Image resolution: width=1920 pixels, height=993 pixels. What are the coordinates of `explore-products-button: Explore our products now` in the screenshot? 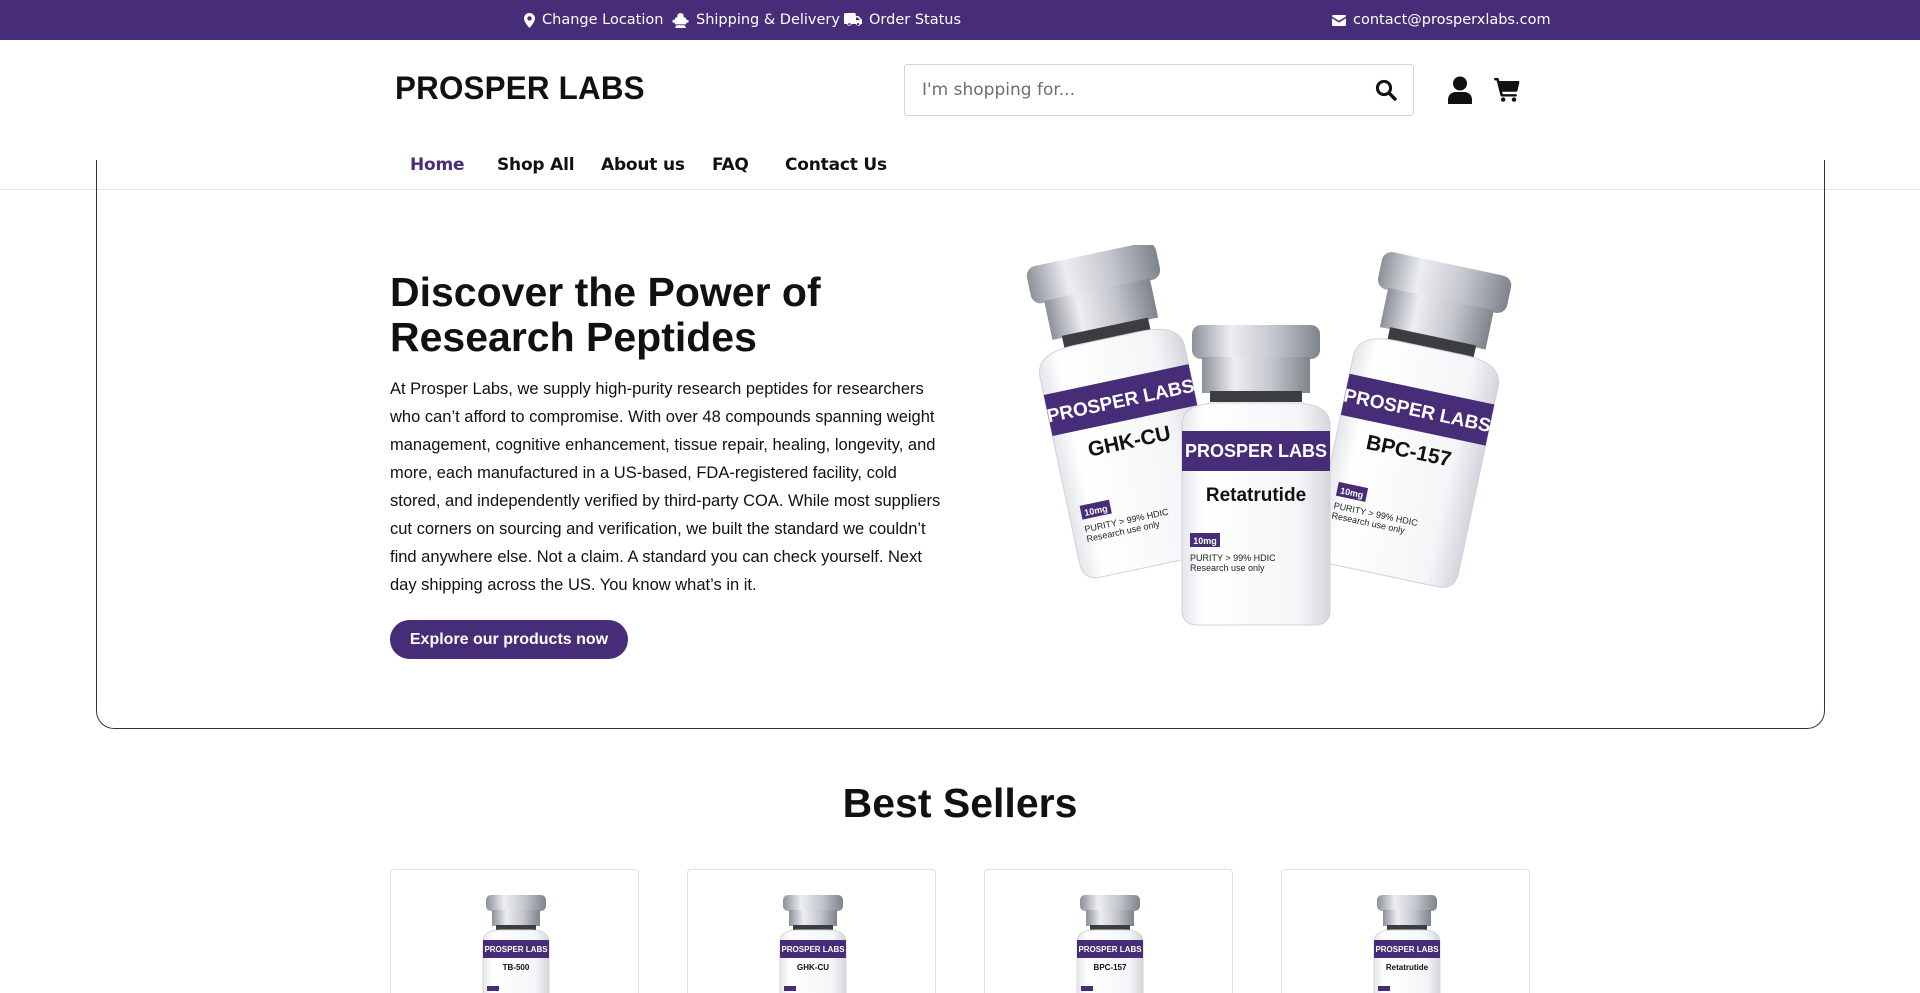 It's located at (509, 639).